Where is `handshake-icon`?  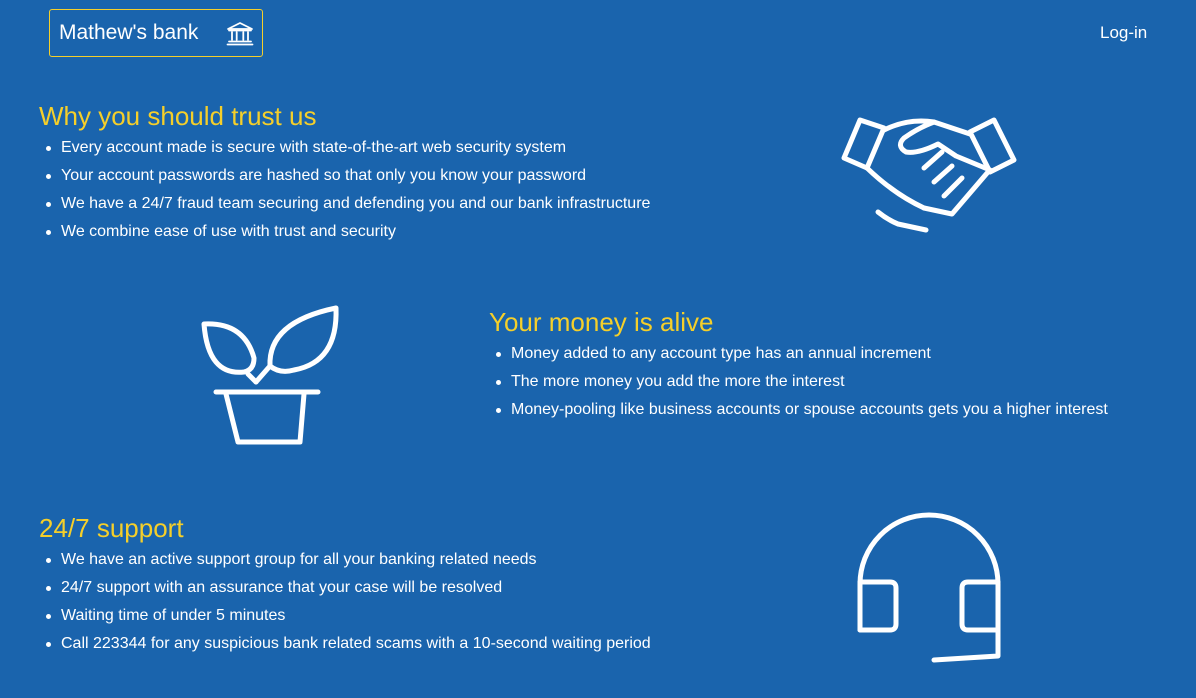 handshake-icon is located at coordinates (930, 175).